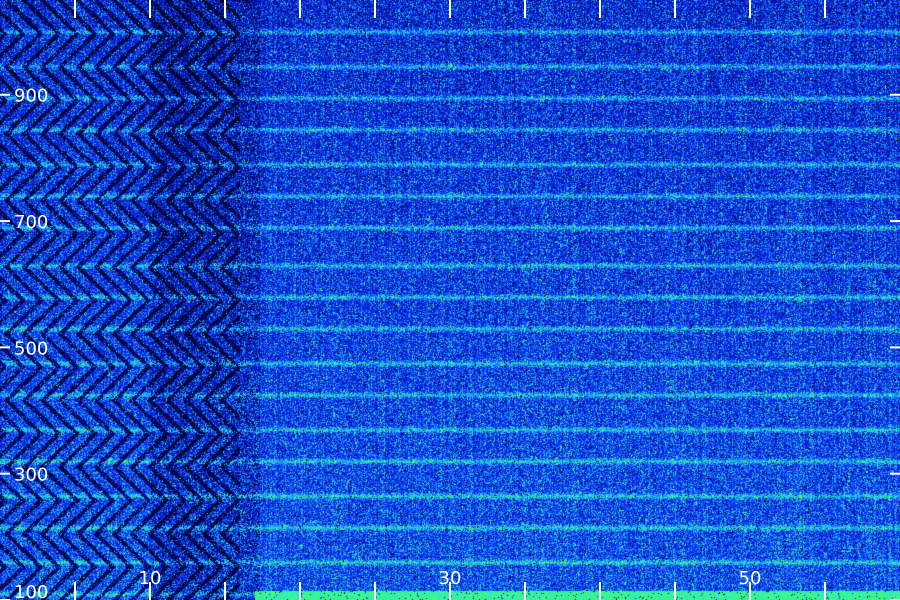 The image size is (900, 600). Describe the element at coordinates (31, 591) in the screenshot. I see `y-tick-label: 100` at that location.